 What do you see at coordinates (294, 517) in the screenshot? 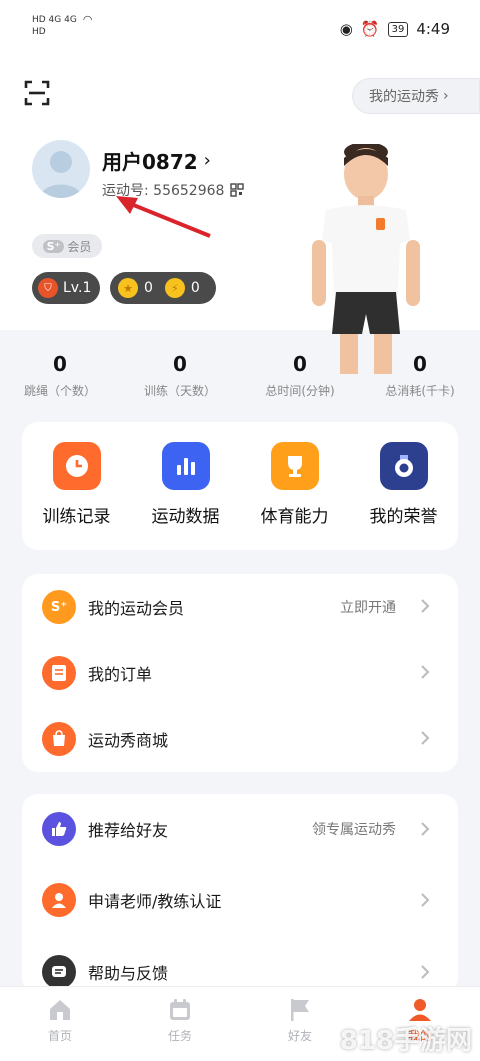
I see `quick-label: 体育能力` at bounding box center [294, 517].